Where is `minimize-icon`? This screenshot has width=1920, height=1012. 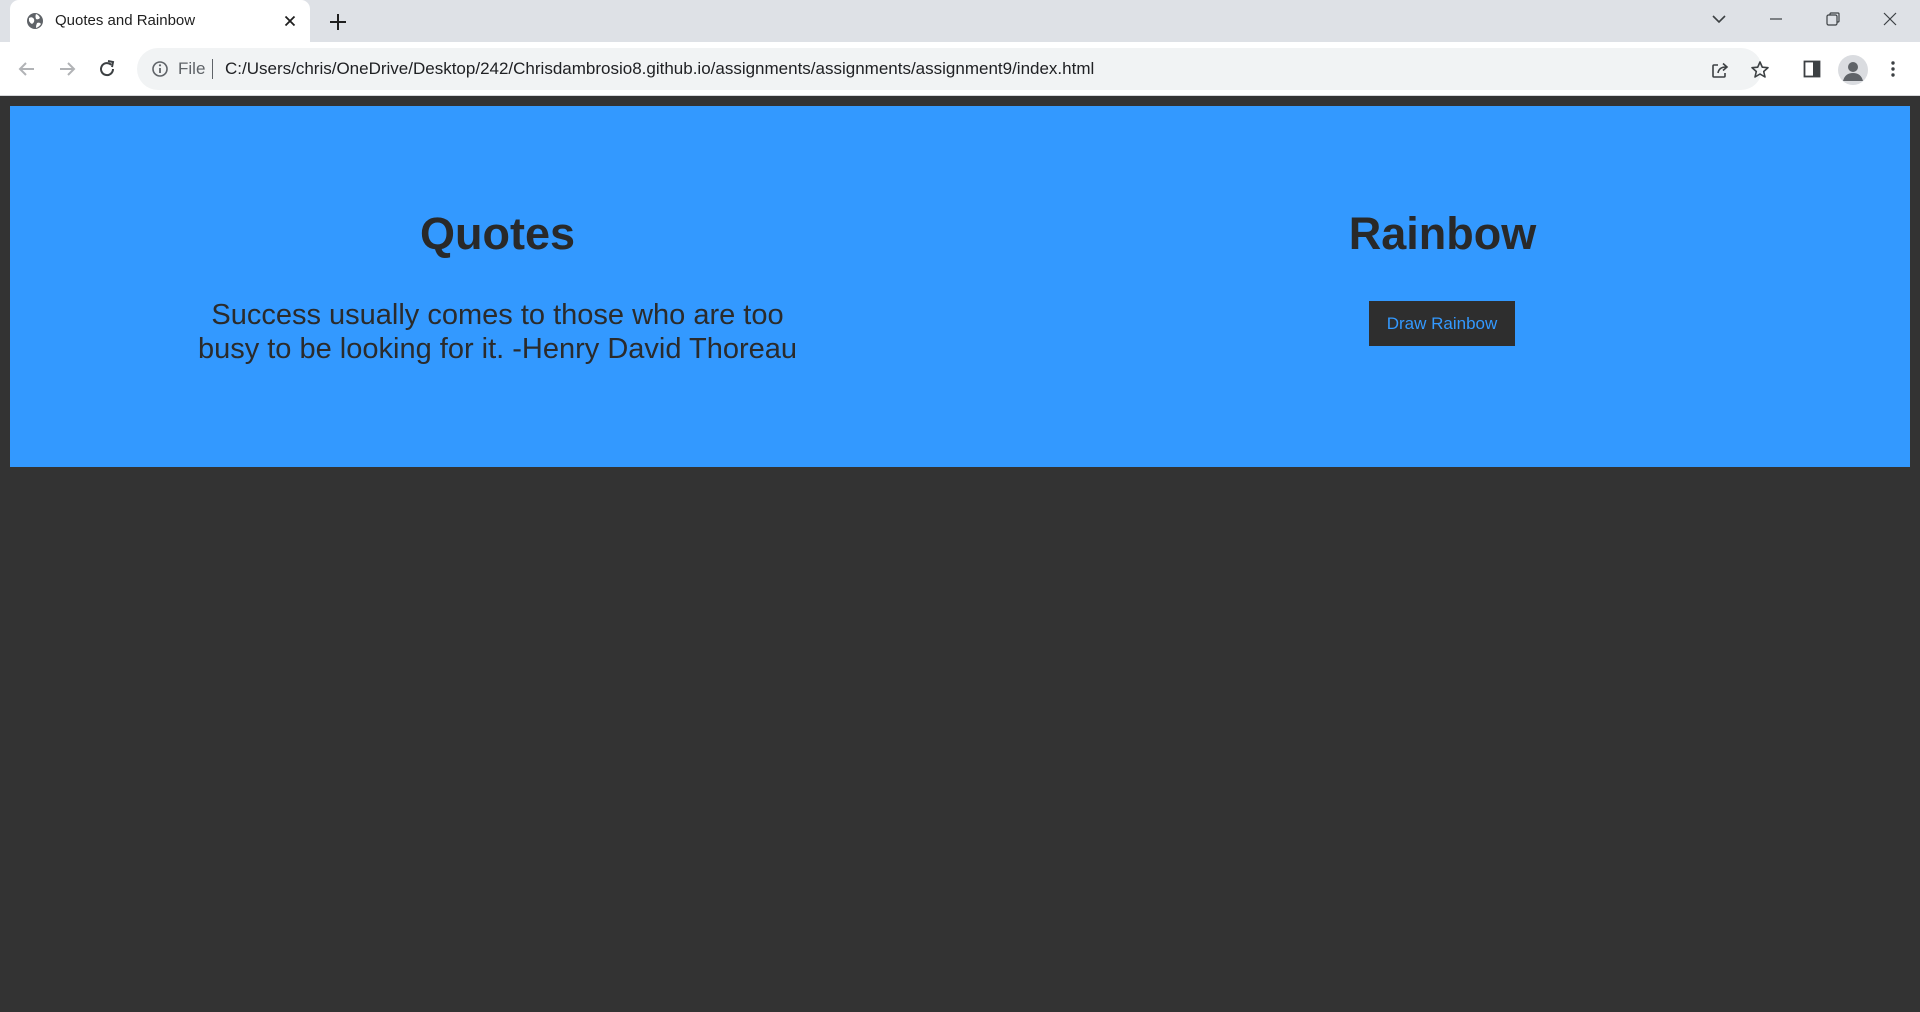 minimize-icon is located at coordinates (1776, 19).